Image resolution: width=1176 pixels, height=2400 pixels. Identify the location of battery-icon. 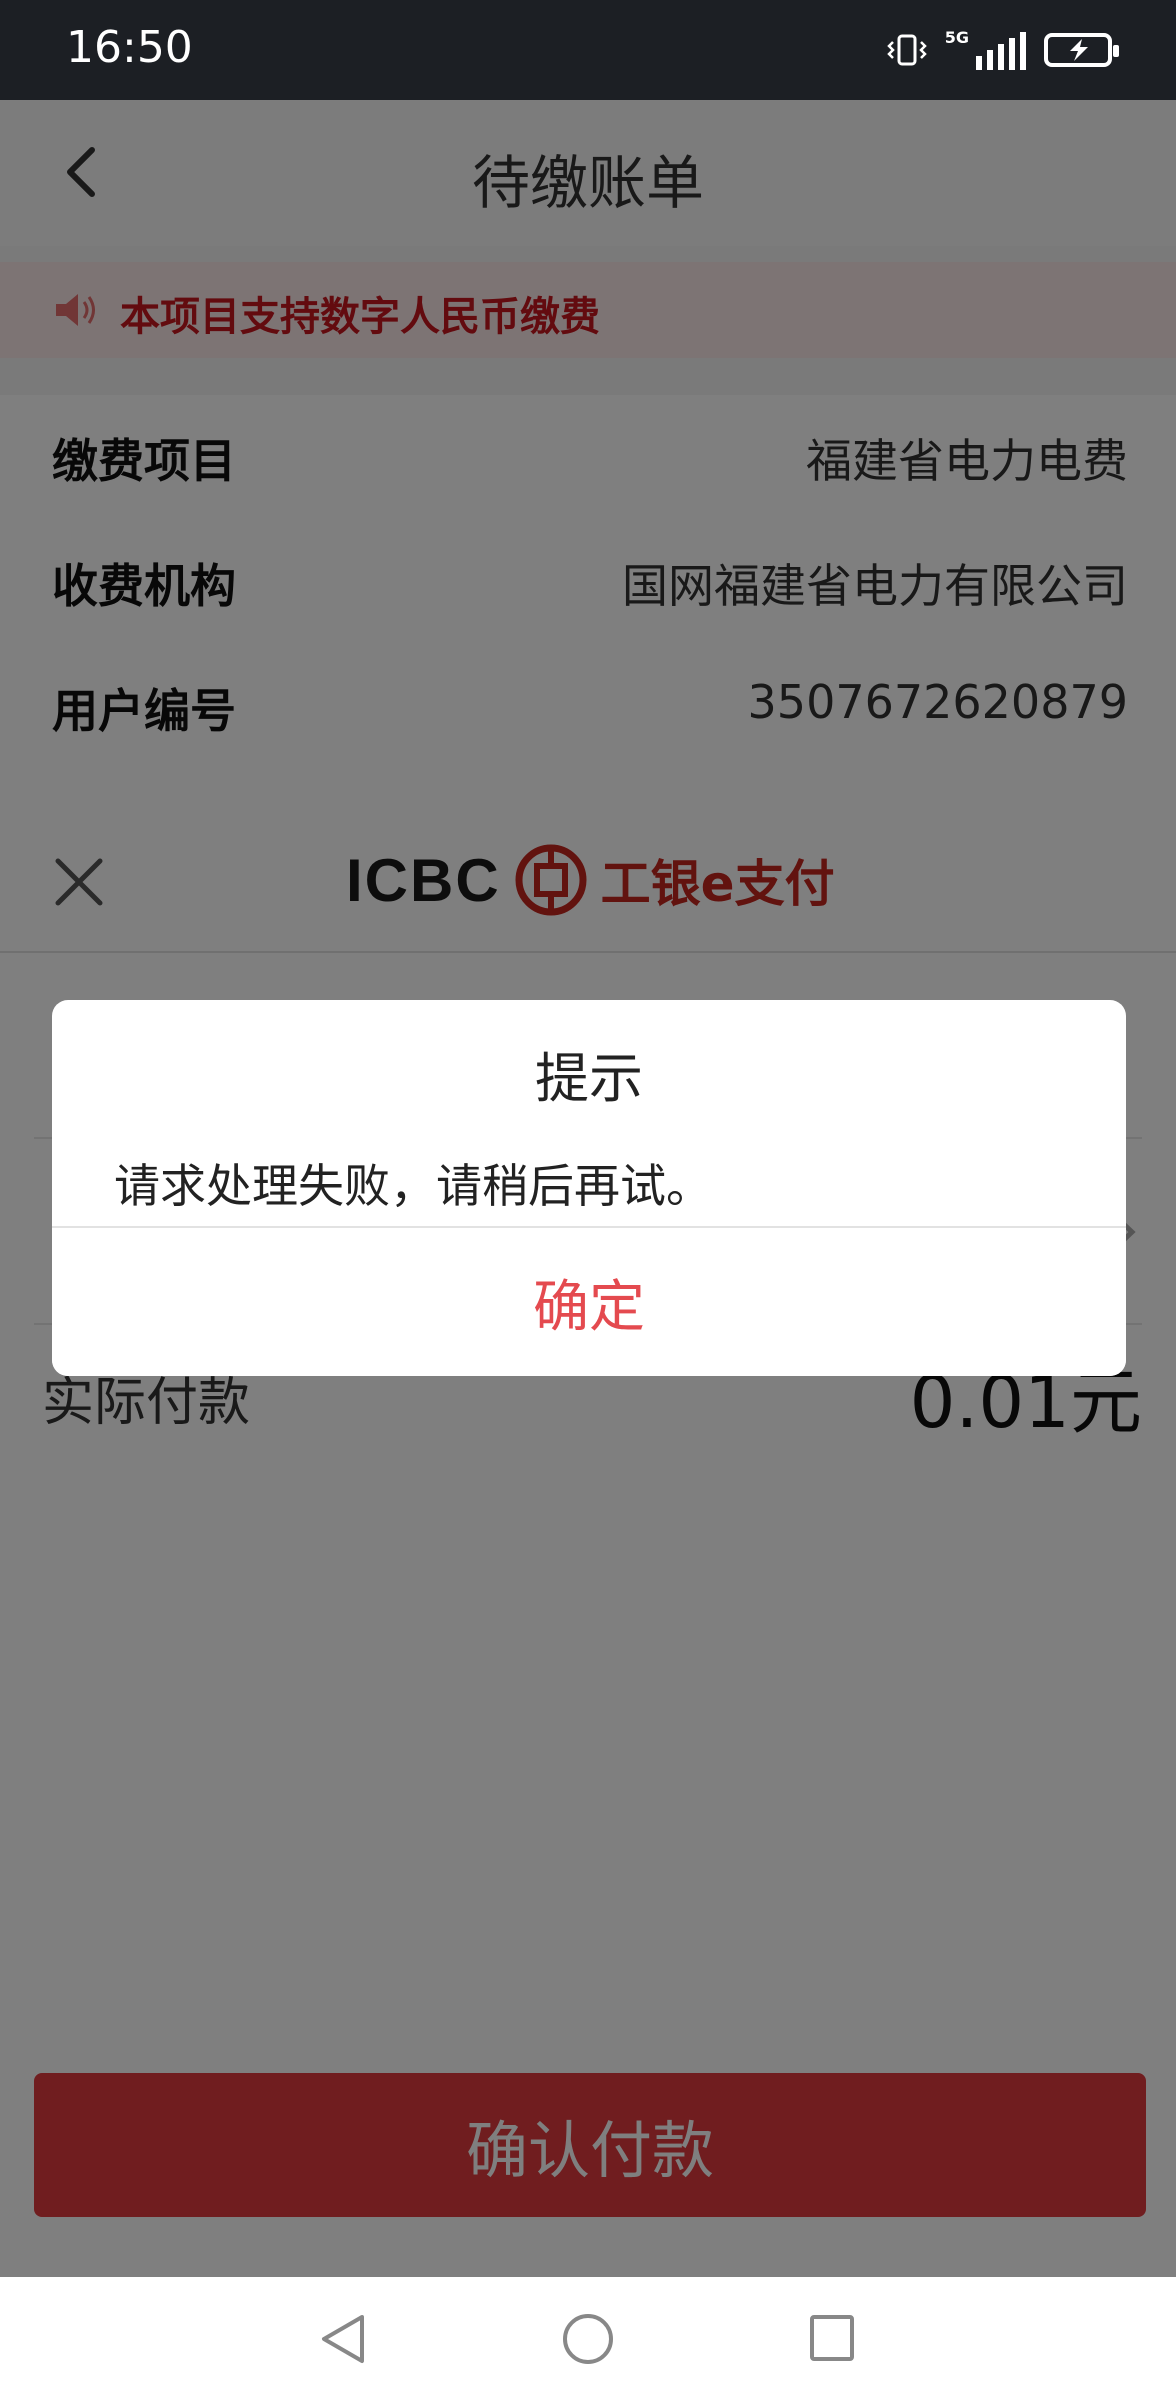
(1081, 50).